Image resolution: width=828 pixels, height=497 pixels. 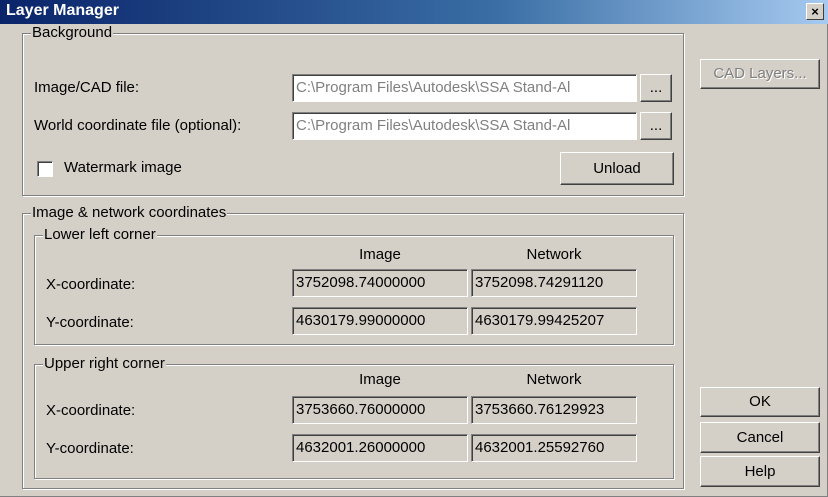 I want to click on lower-left-y-image-field: 4630179.99000000, so click(x=380, y=321).